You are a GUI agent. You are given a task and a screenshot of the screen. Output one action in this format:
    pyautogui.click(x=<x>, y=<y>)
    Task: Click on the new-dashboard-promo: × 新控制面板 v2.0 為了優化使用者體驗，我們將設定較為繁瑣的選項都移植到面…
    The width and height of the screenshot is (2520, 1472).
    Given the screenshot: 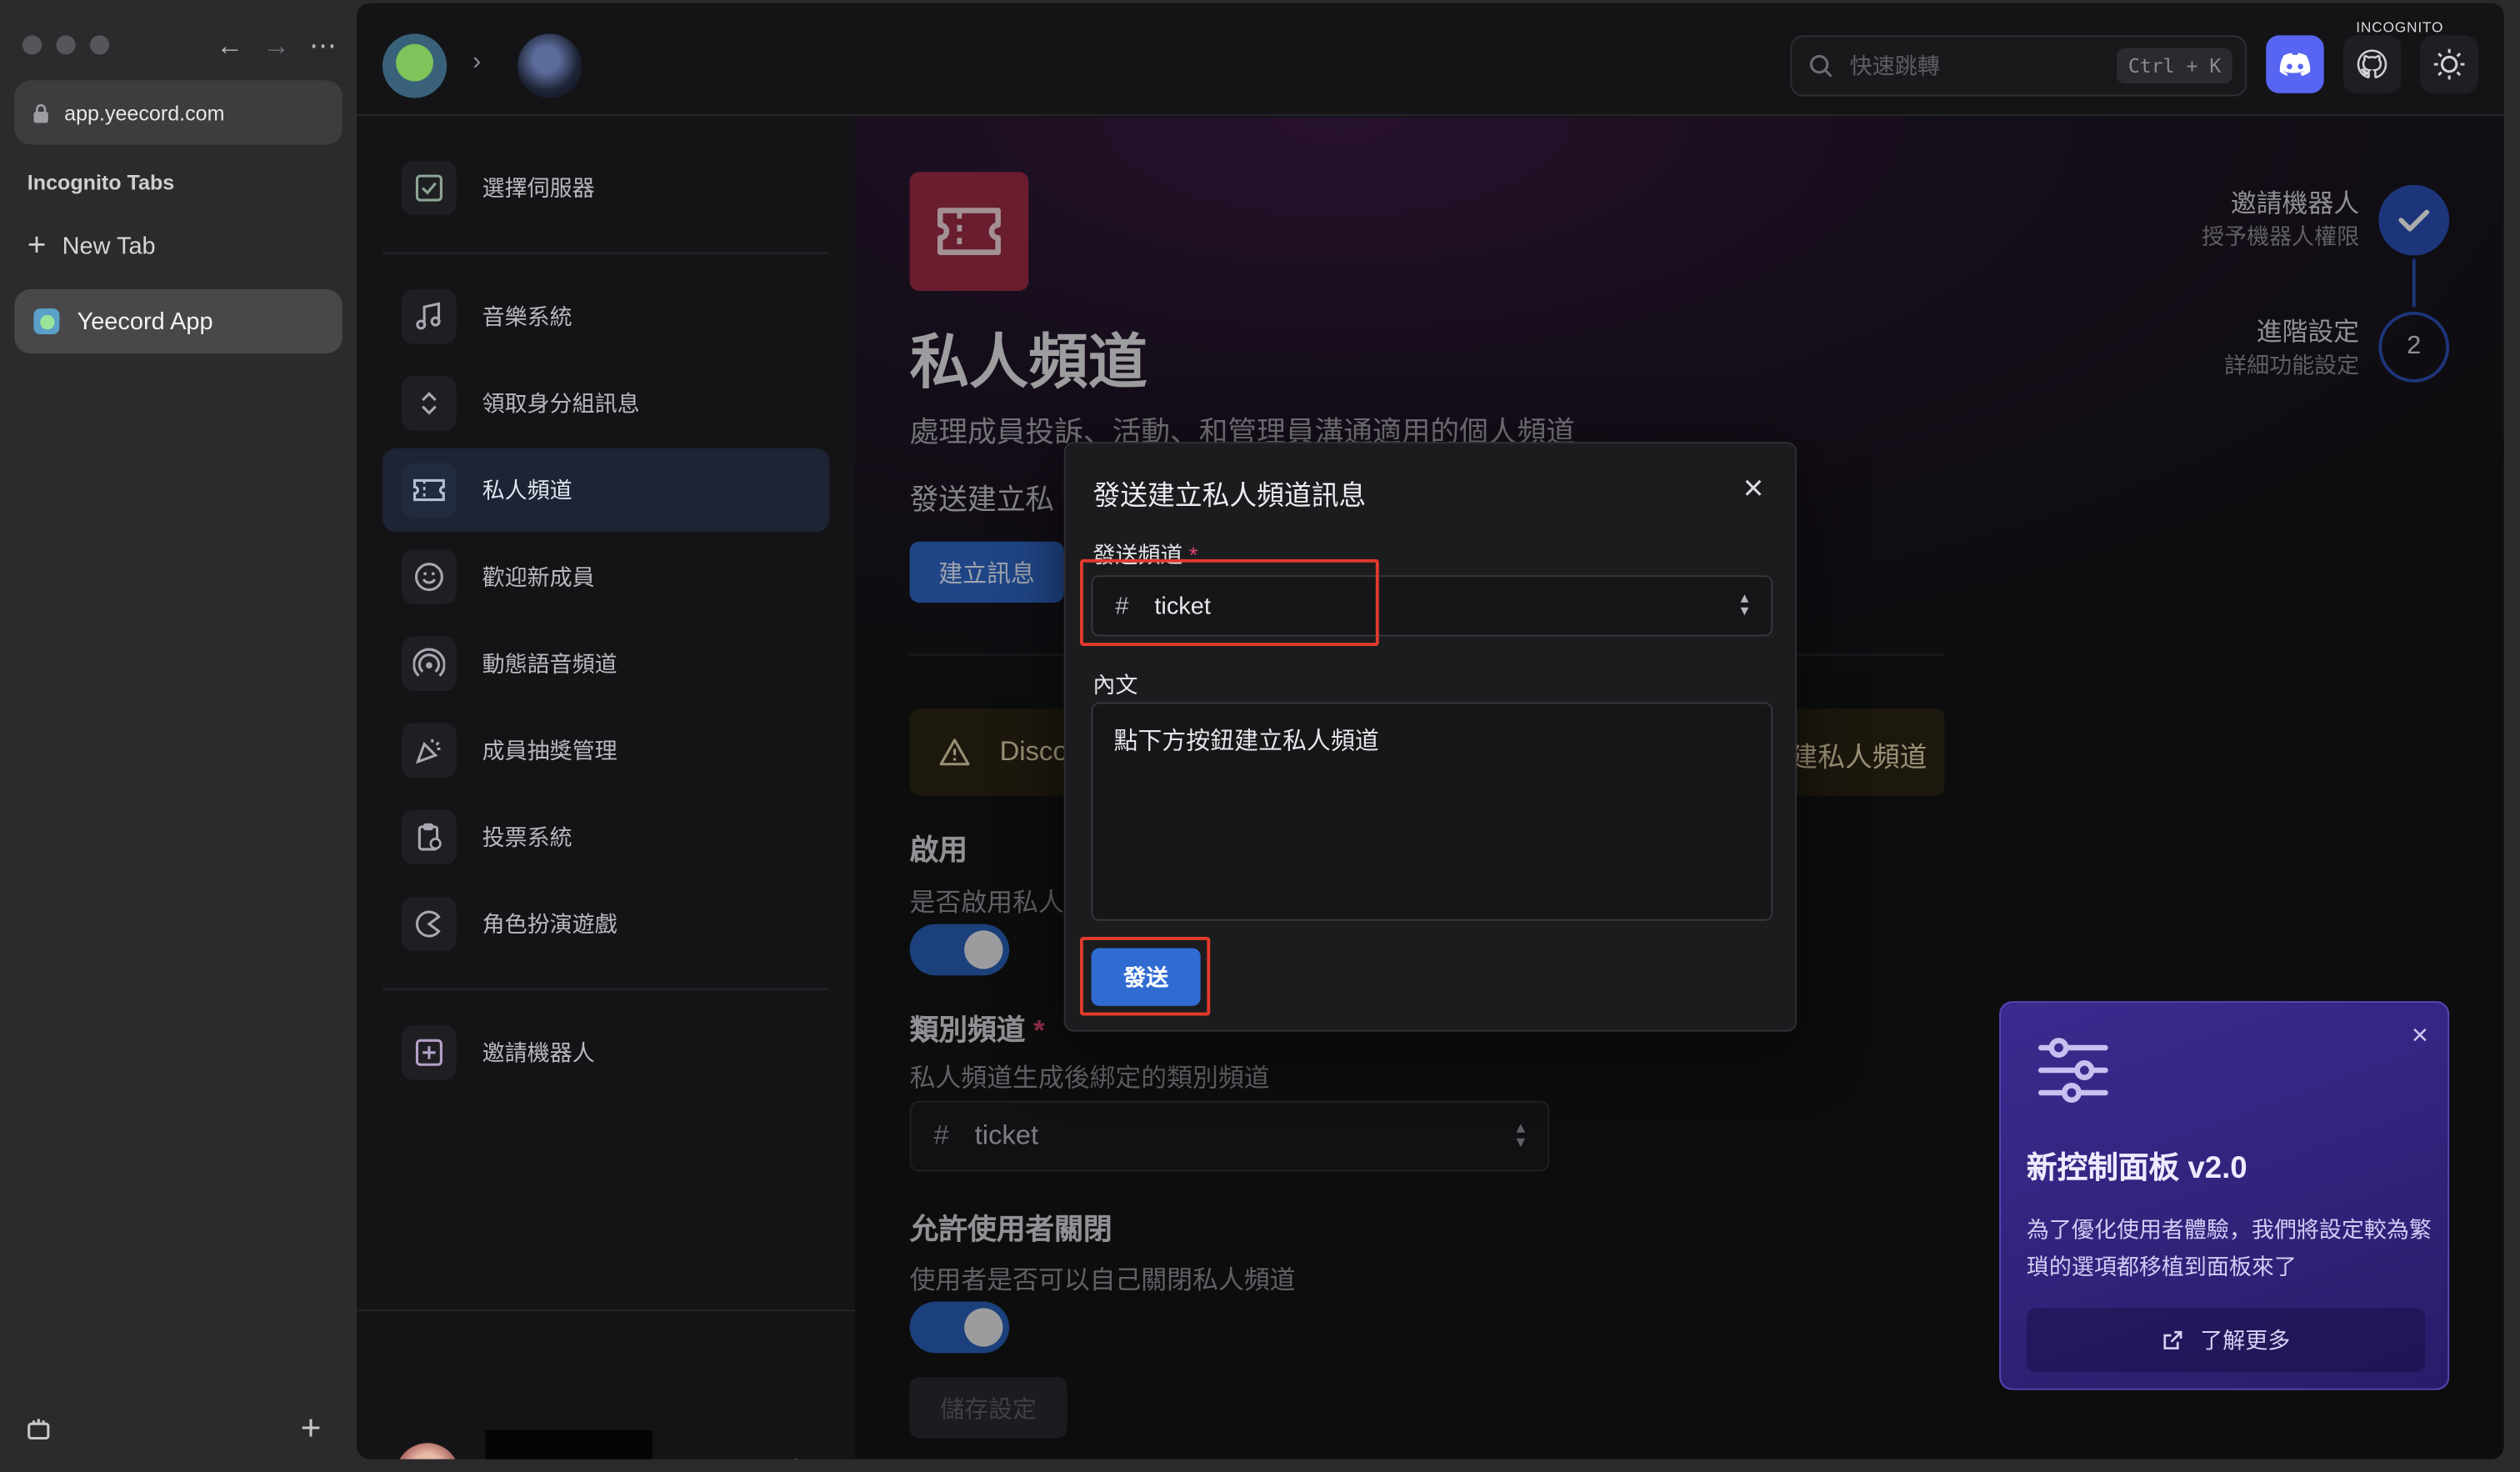 What is the action you would take?
    pyautogui.click(x=2224, y=1195)
    